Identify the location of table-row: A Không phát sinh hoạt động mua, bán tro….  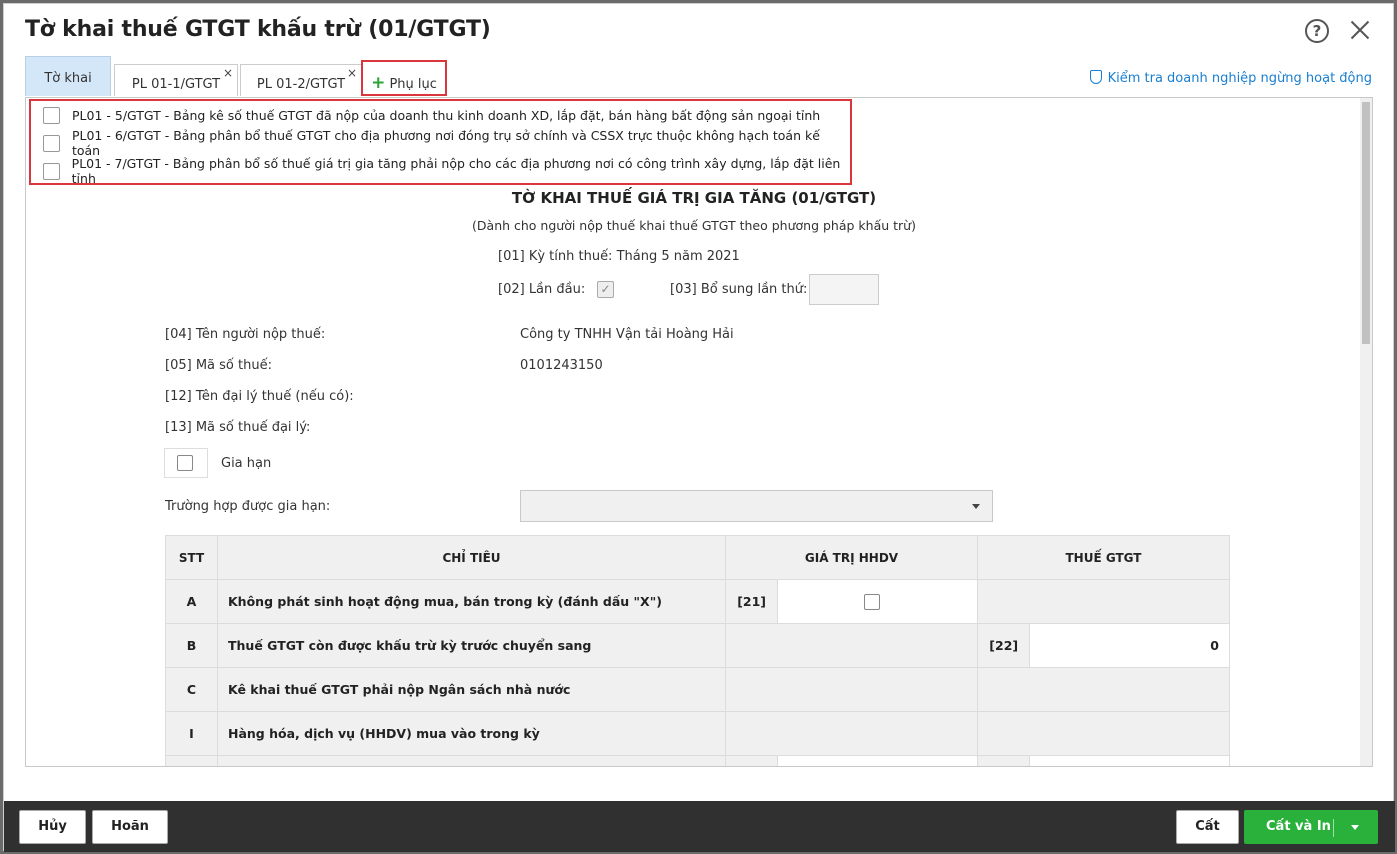
(697, 601).